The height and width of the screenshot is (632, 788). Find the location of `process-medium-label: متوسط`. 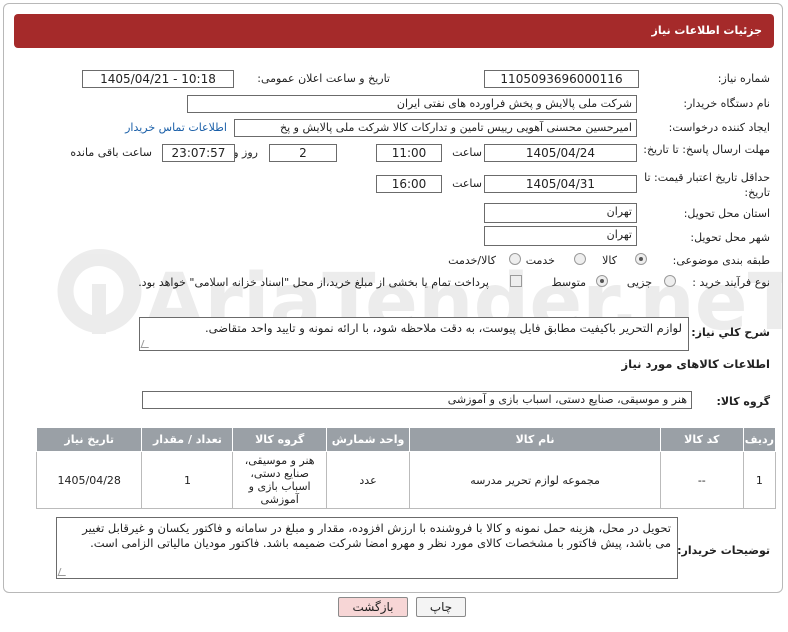

process-medium-label: متوسط is located at coordinates (568, 282).